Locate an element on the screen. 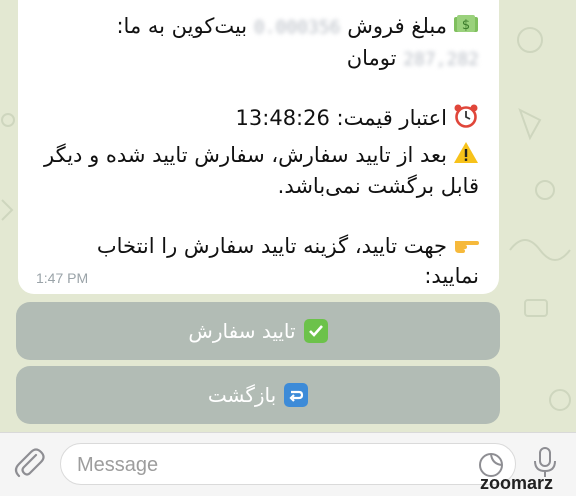 This screenshot has width=576, height=496. toman-label: تومان is located at coordinates (371, 58).